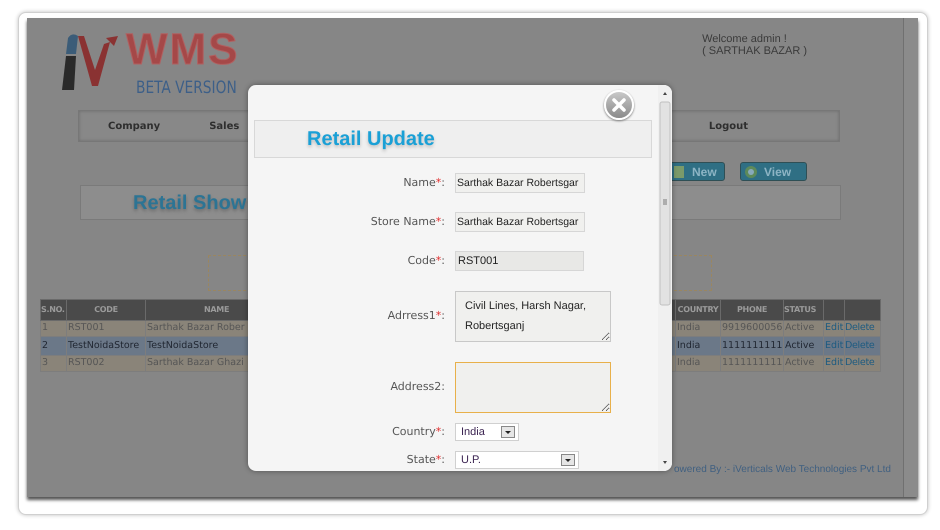  Describe the element at coordinates (665, 278) in the screenshot. I see `scrollbar` at that location.